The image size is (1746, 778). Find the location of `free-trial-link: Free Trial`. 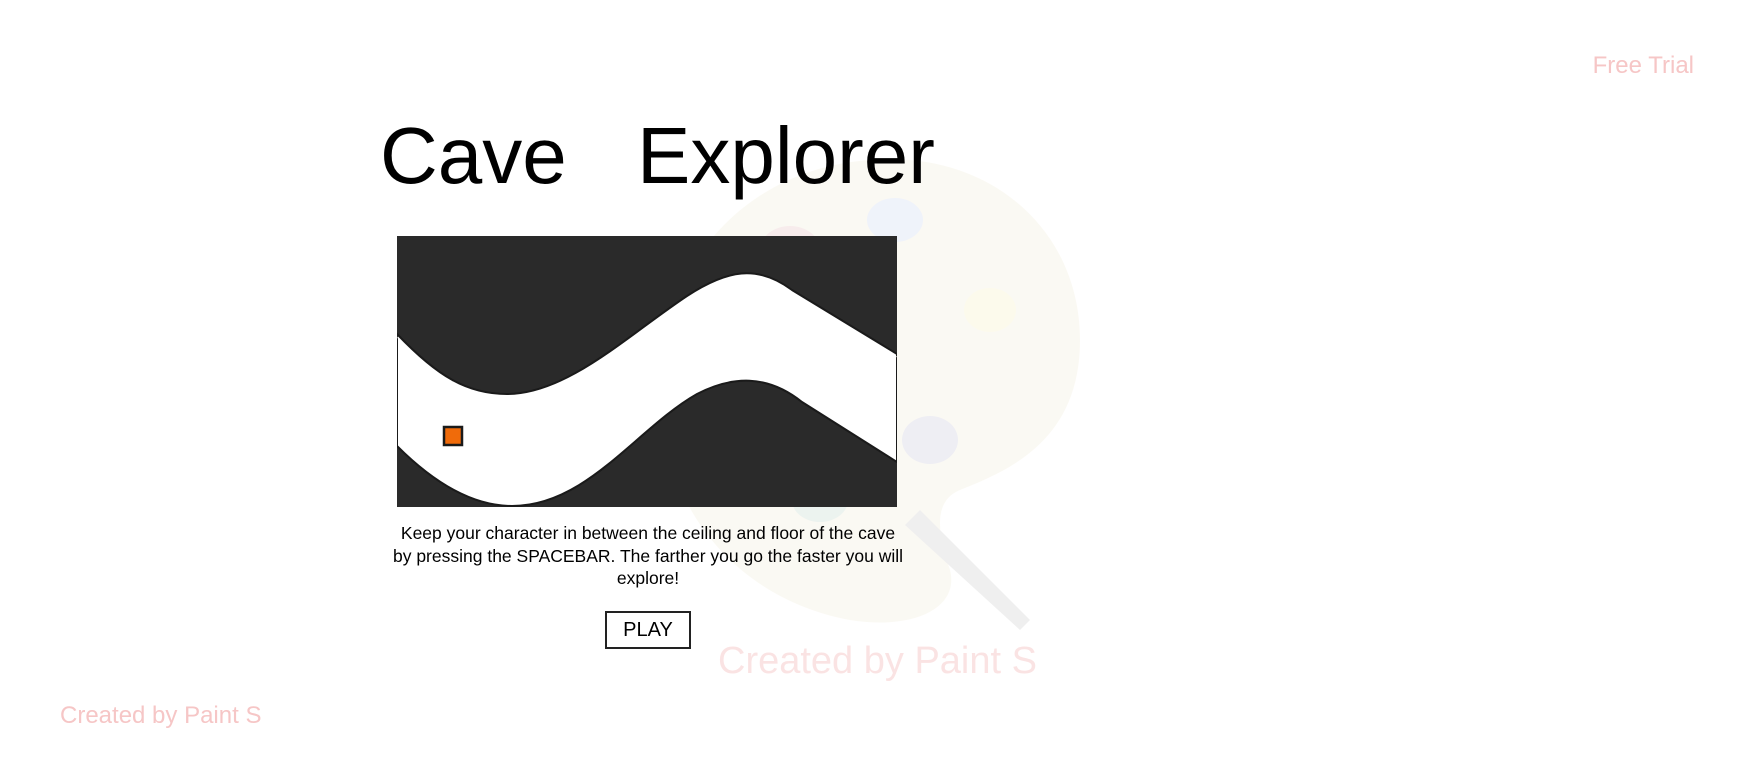

free-trial-link: Free Trial is located at coordinates (1643, 66).